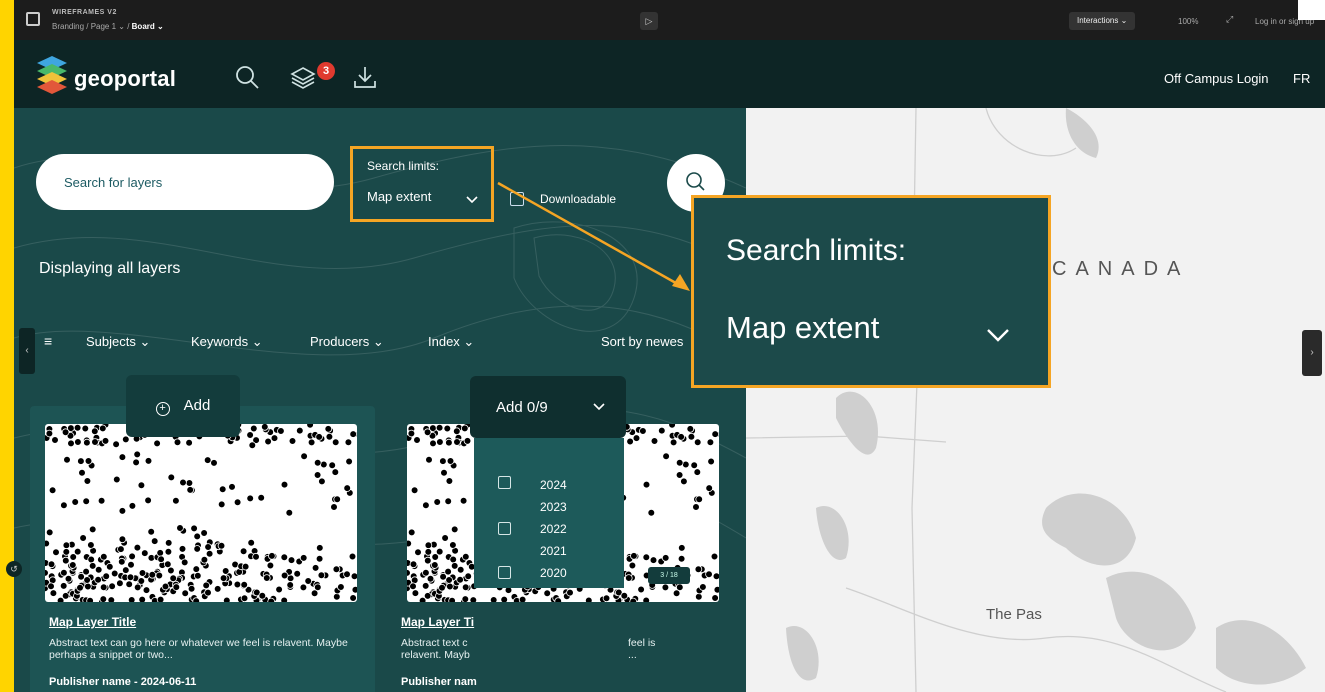 This screenshot has width=1325, height=692. Describe the element at coordinates (578, 199) in the screenshot. I see `downloadable-label: Downloadable` at that location.